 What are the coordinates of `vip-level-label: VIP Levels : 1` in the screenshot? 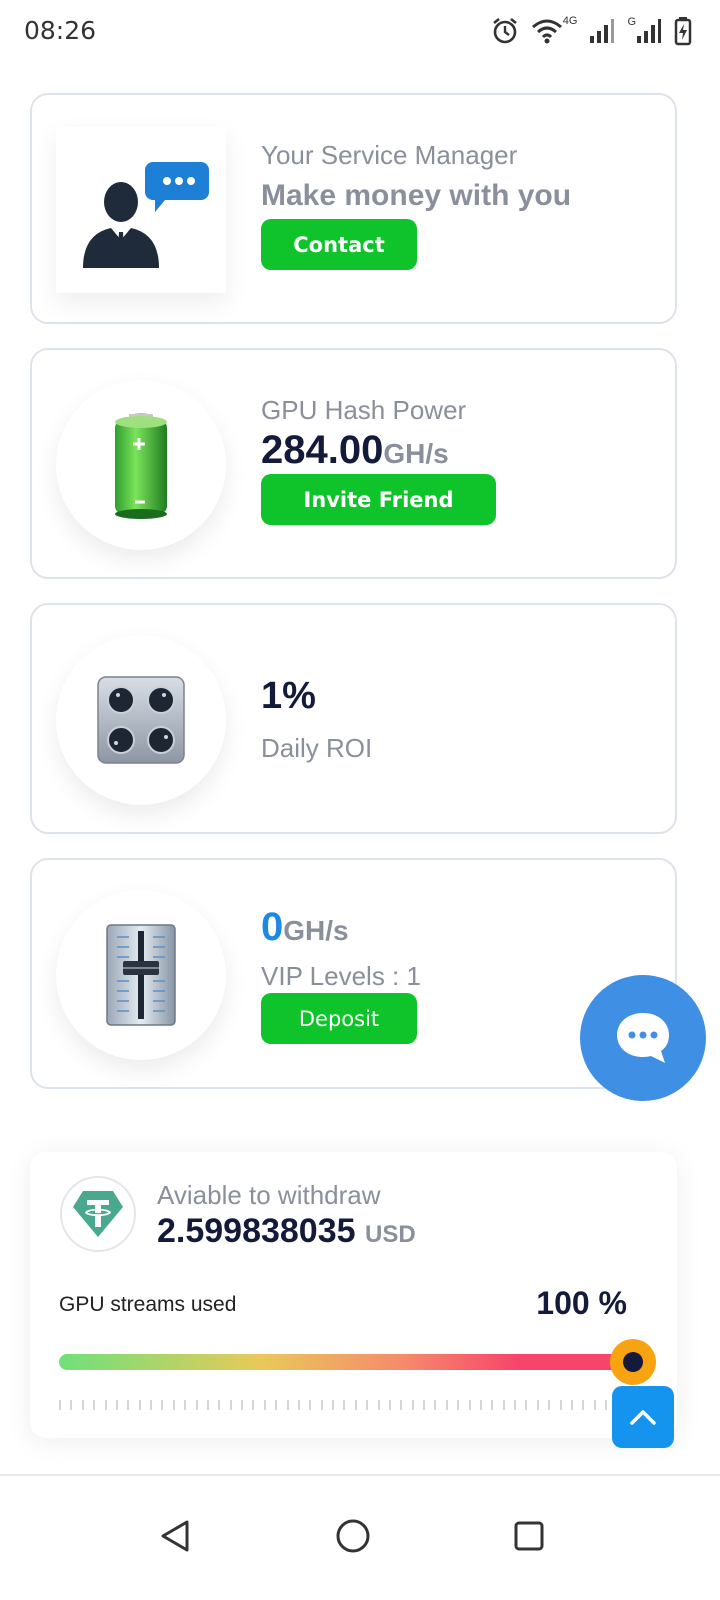 It's located at (341, 976).